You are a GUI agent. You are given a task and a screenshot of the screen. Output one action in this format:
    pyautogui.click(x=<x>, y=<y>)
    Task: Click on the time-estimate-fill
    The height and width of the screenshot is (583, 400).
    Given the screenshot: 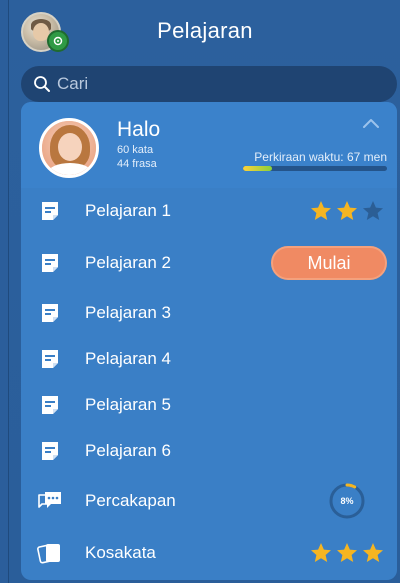 What is the action you would take?
    pyautogui.click(x=257, y=168)
    